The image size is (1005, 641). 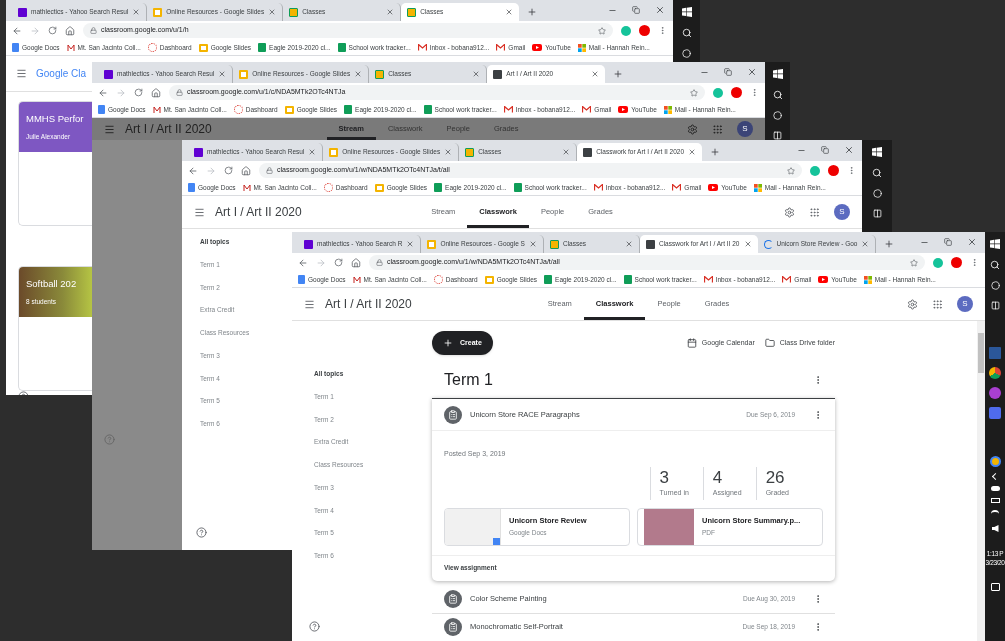 What do you see at coordinates (995, 528) in the screenshot?
I see `speaker-icon` at bounding box center [995, 528].